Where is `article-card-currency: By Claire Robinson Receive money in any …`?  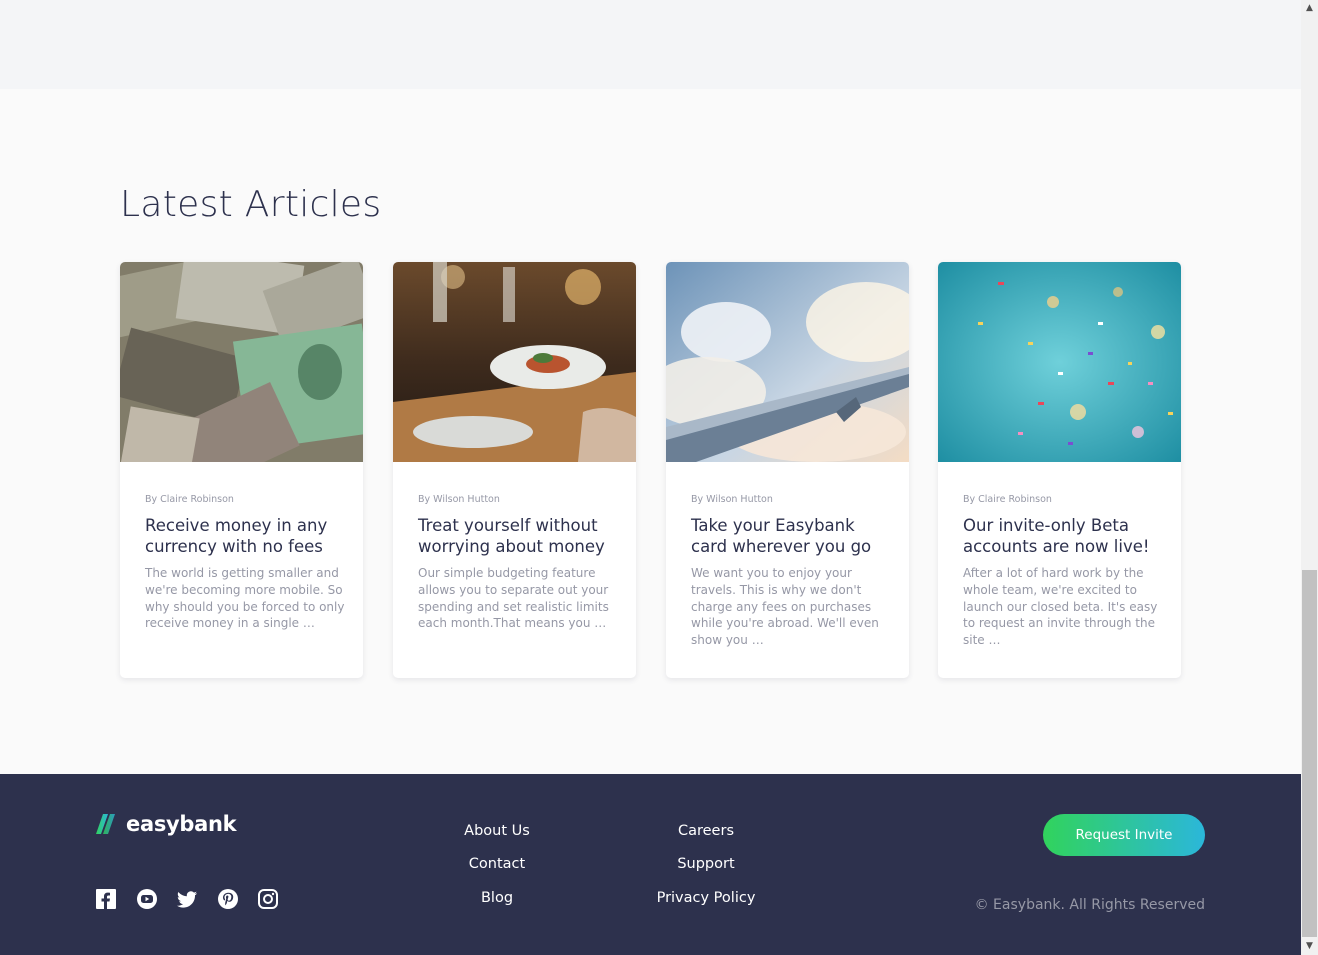 article-card-currency: By Claire Robinson Receive money in any … is located at coordinates (241, 470).